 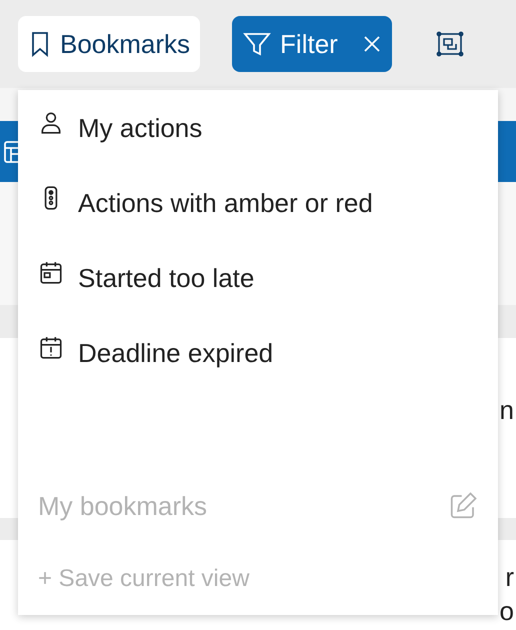 What do you see at coordinates (258, 222) in the screenshot?
I see `menu-item: Actions with amber or red` at bounding box center [258, 222].